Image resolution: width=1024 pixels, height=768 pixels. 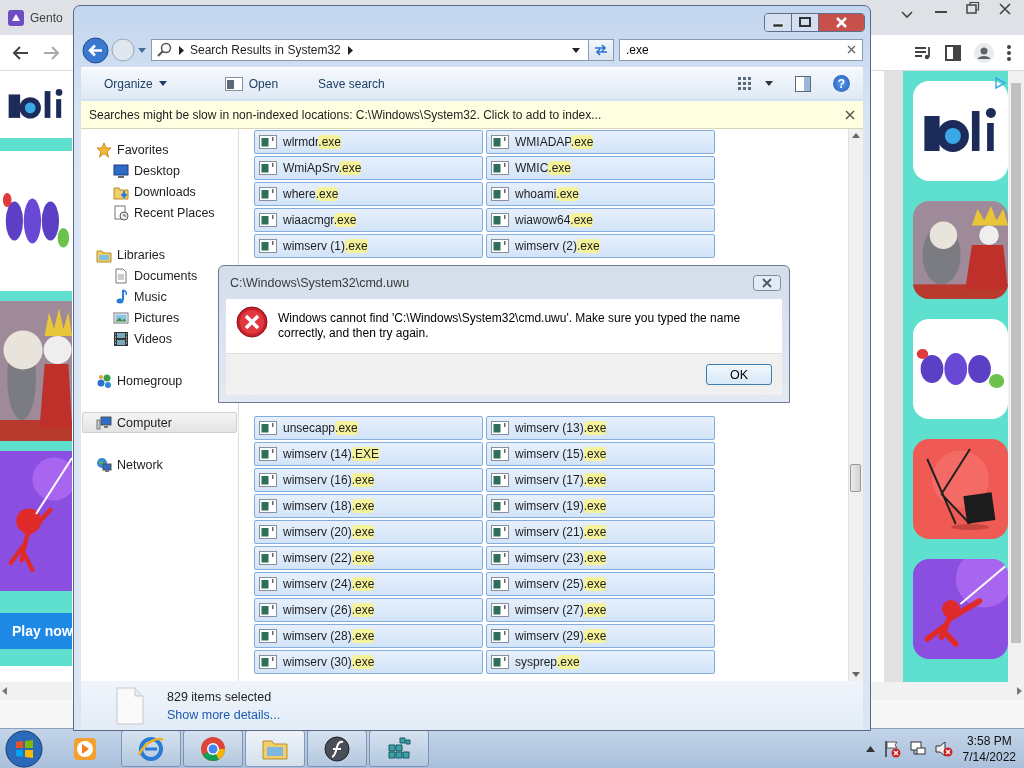 I want to click on flag-icon, so click(x=891, y=748).